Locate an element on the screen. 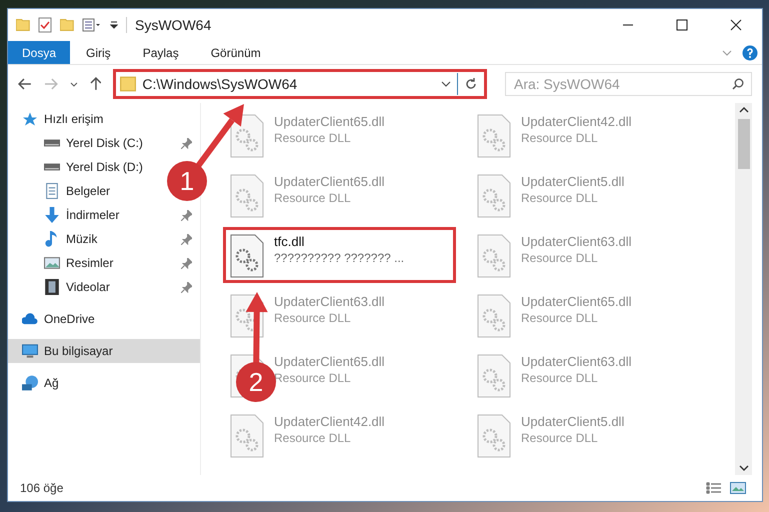 The image size is (769, 512). item-count: 106 öğe is located at coordinates (42, 488).